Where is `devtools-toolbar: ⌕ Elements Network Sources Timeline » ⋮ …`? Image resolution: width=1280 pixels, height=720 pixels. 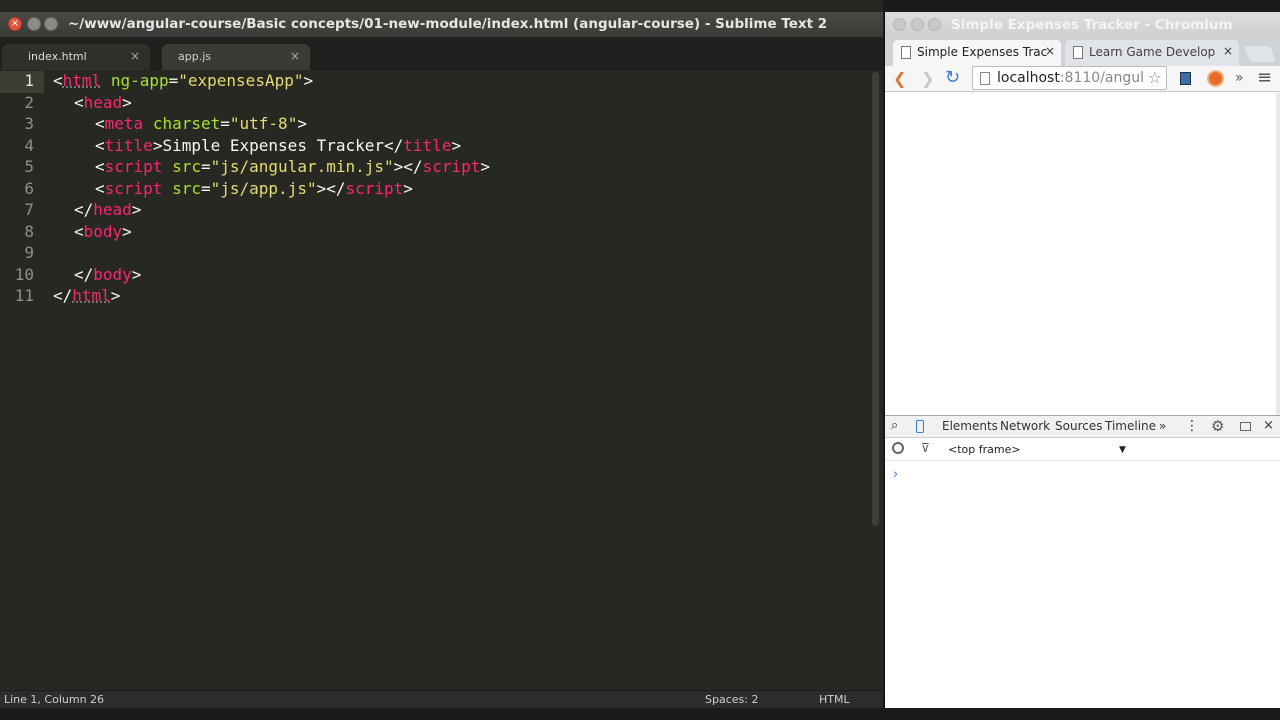 devtools-toolbar: ⌕ Elements Network Sources Timeline » ⋮ … is located at coordinates (1082, 427).